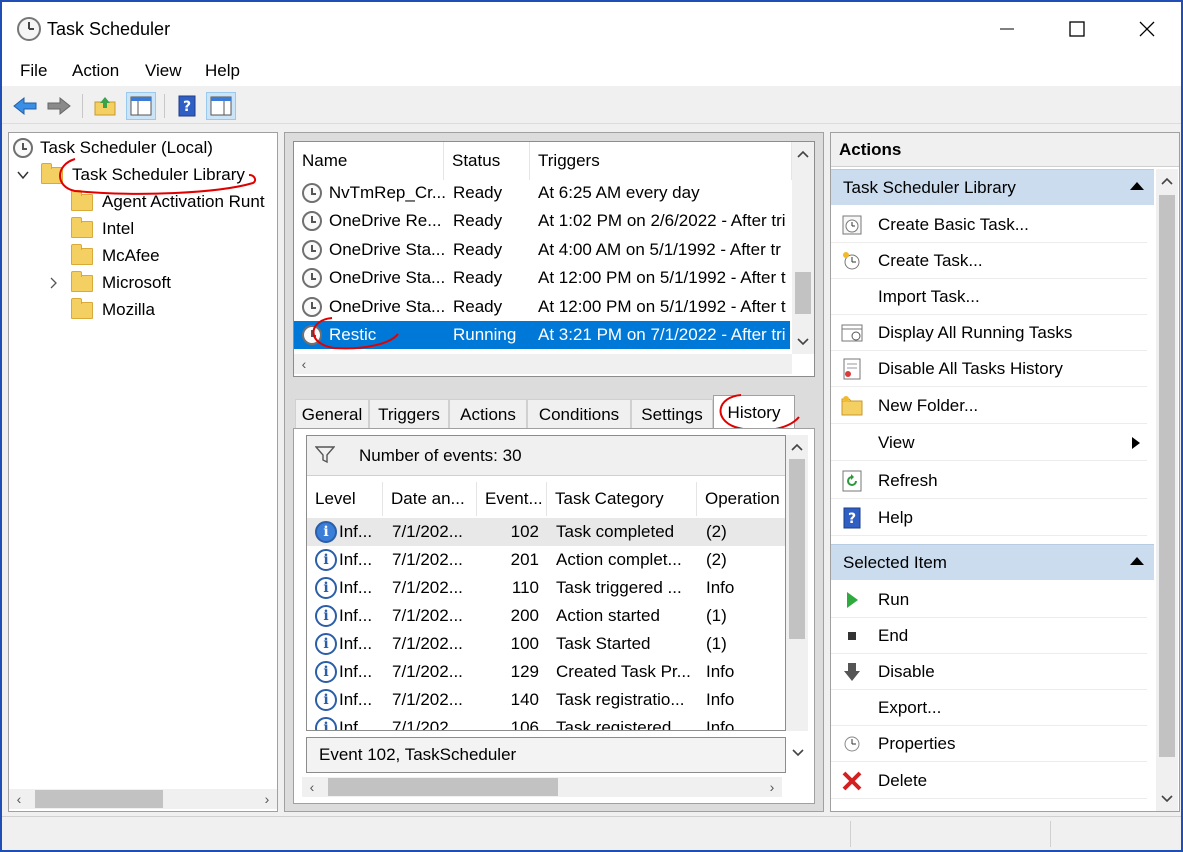  I want to click on tab-history: History, so click(754, 412).